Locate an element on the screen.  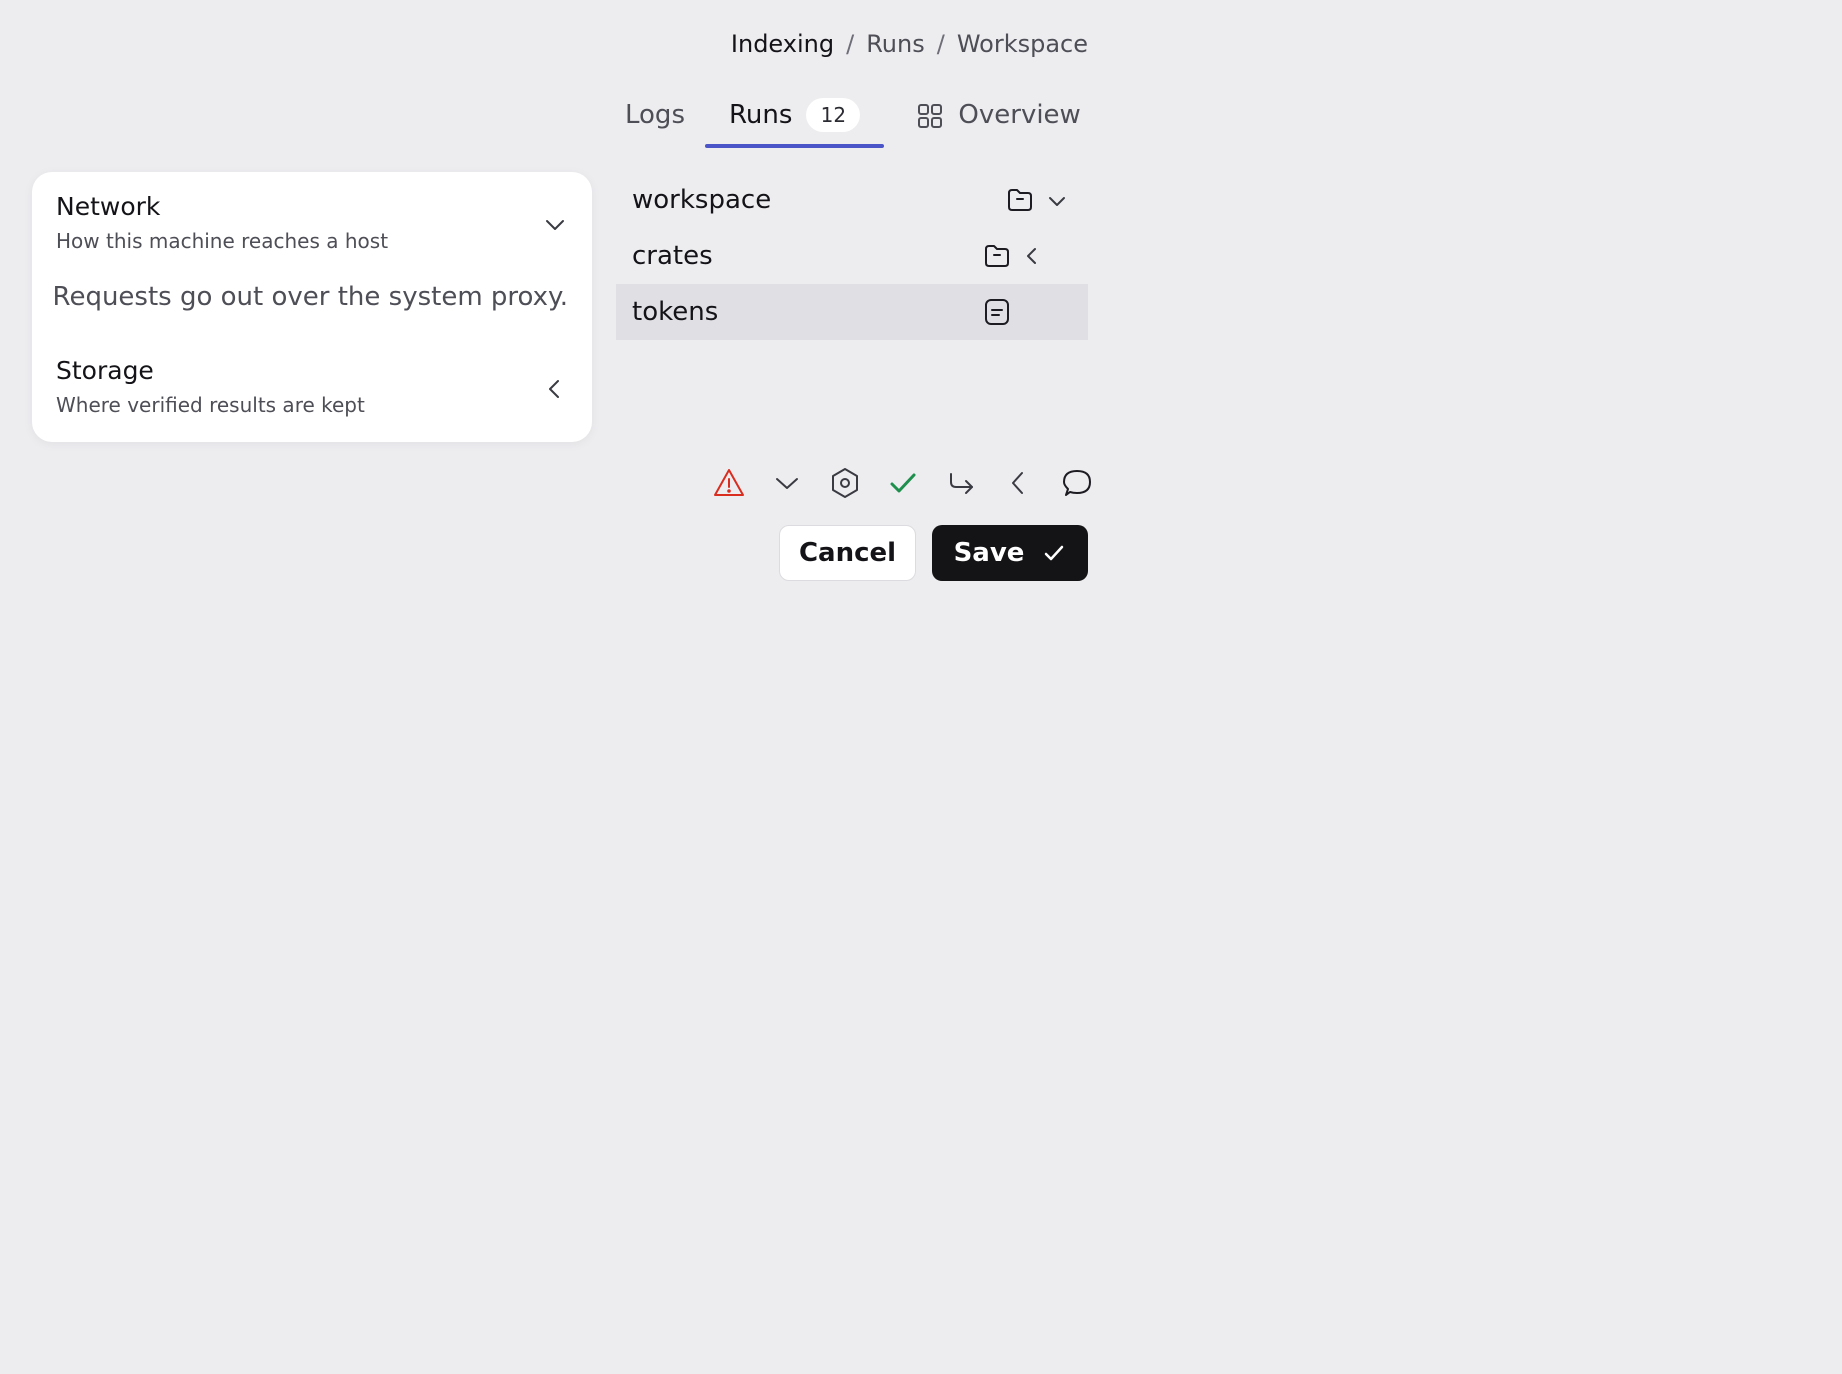
network-detail-text: Requests go out over the system proxy. is located at coordinates (310, 297).